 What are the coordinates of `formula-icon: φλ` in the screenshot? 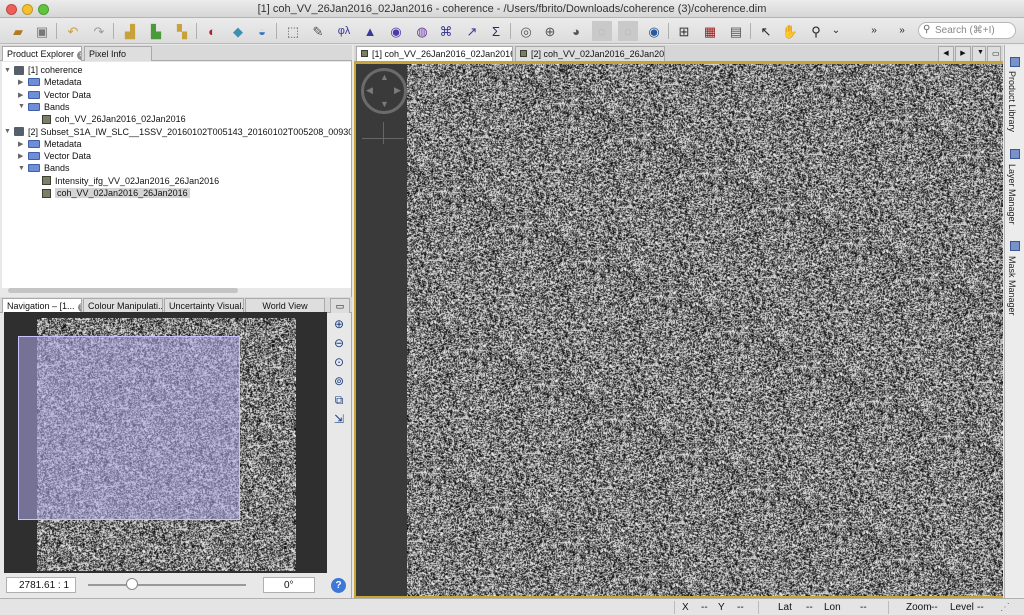 It's located at (344, 31).